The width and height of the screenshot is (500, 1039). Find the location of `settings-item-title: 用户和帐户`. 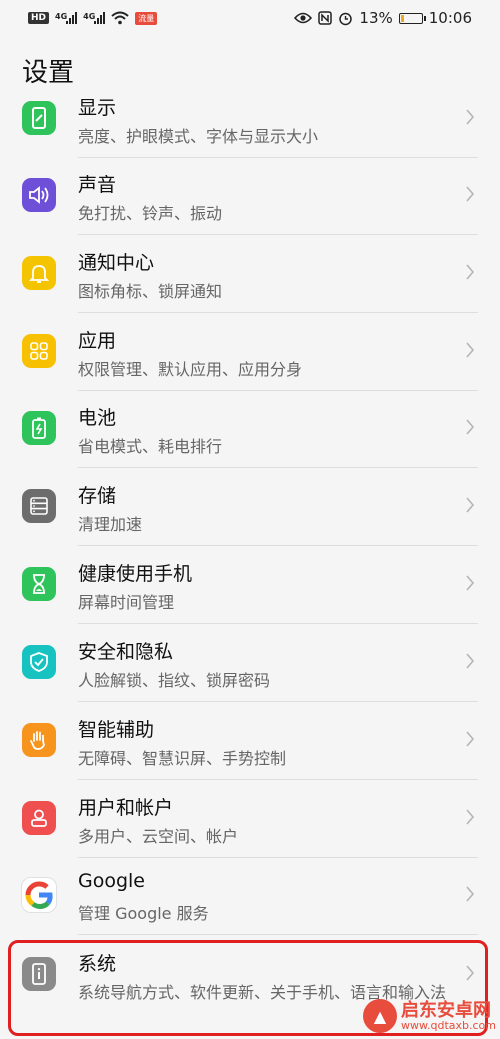

settings-item-title: 用户和帐户 is located at coordinates (126, 808).